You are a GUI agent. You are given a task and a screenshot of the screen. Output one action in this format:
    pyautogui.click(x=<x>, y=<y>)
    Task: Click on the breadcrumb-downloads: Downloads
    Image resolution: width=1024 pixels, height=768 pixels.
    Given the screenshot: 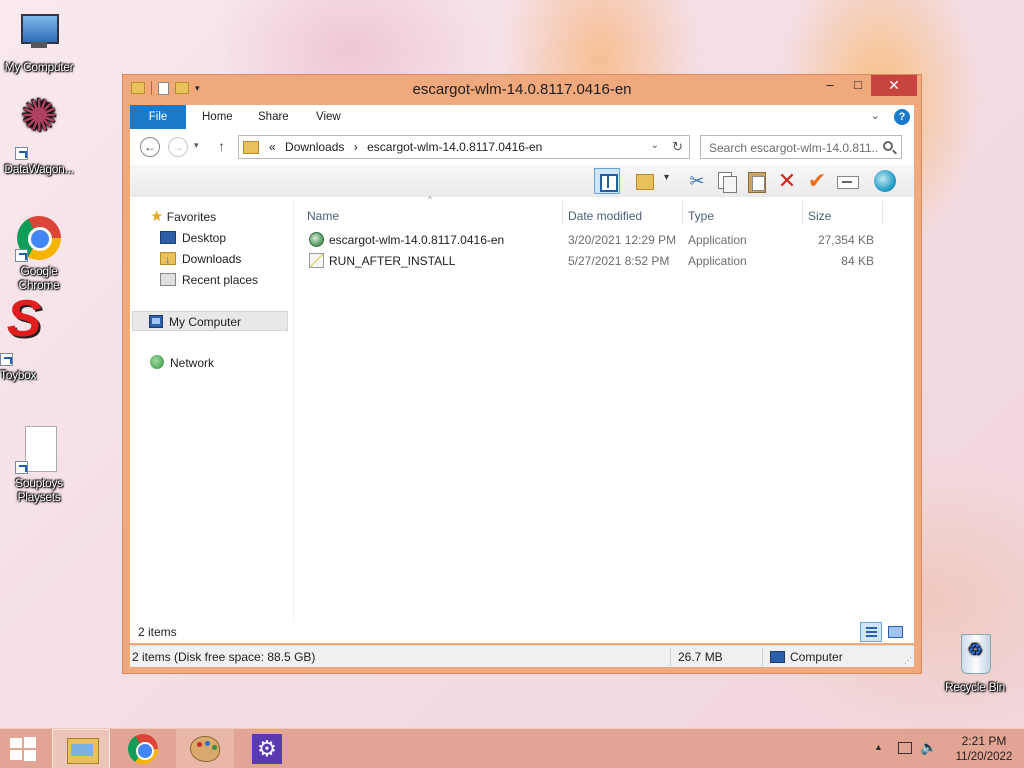 What is the action you would take?
    pyautogui.click(x=314, y=147)
    